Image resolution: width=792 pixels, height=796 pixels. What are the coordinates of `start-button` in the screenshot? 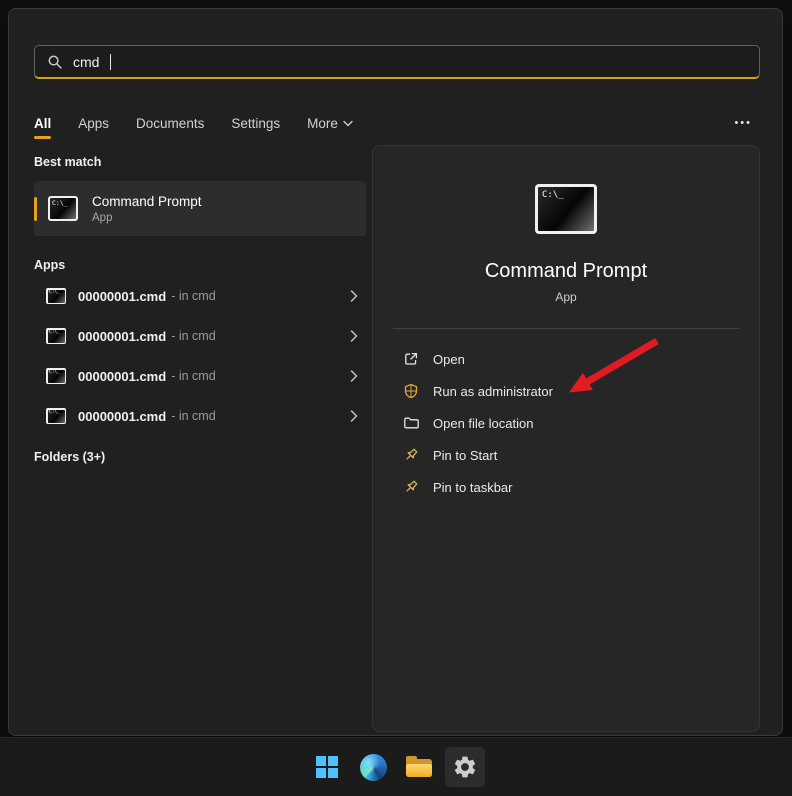 It's located at (327, 767).